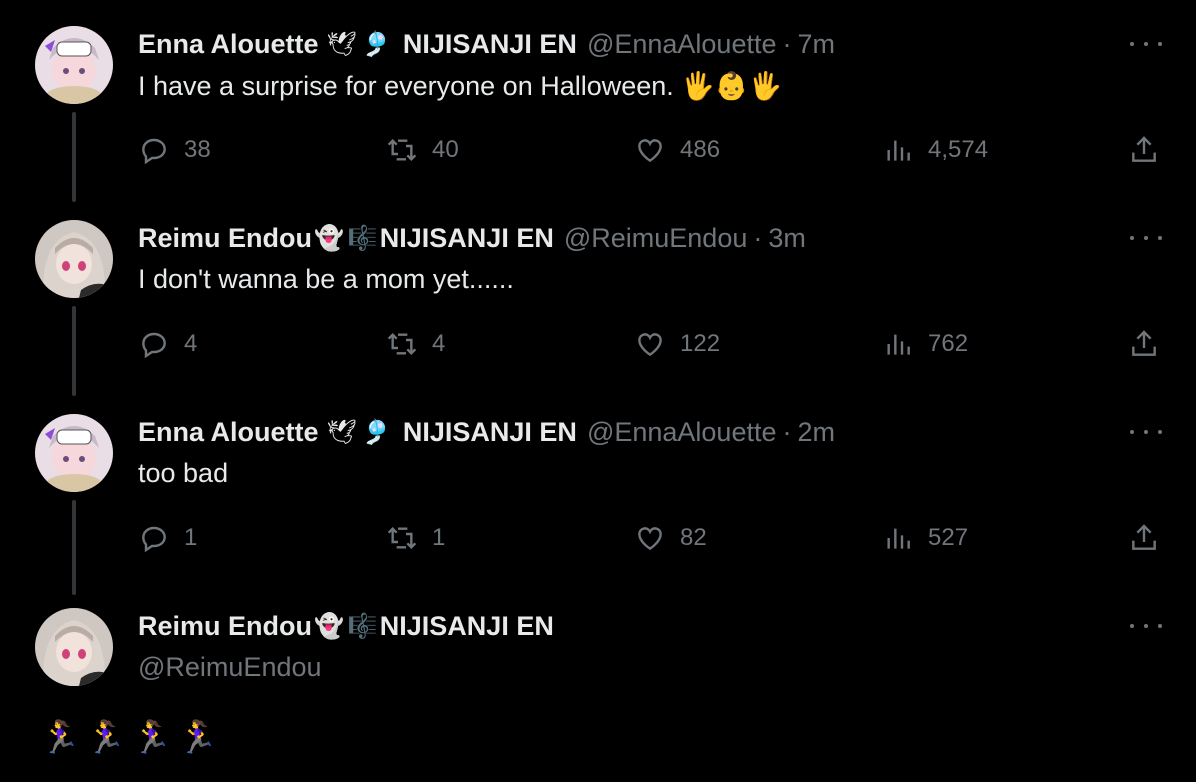 The width and height of the screenshot is (1196, 782). I want to click on timestamp: 2m, so click(816, 432).